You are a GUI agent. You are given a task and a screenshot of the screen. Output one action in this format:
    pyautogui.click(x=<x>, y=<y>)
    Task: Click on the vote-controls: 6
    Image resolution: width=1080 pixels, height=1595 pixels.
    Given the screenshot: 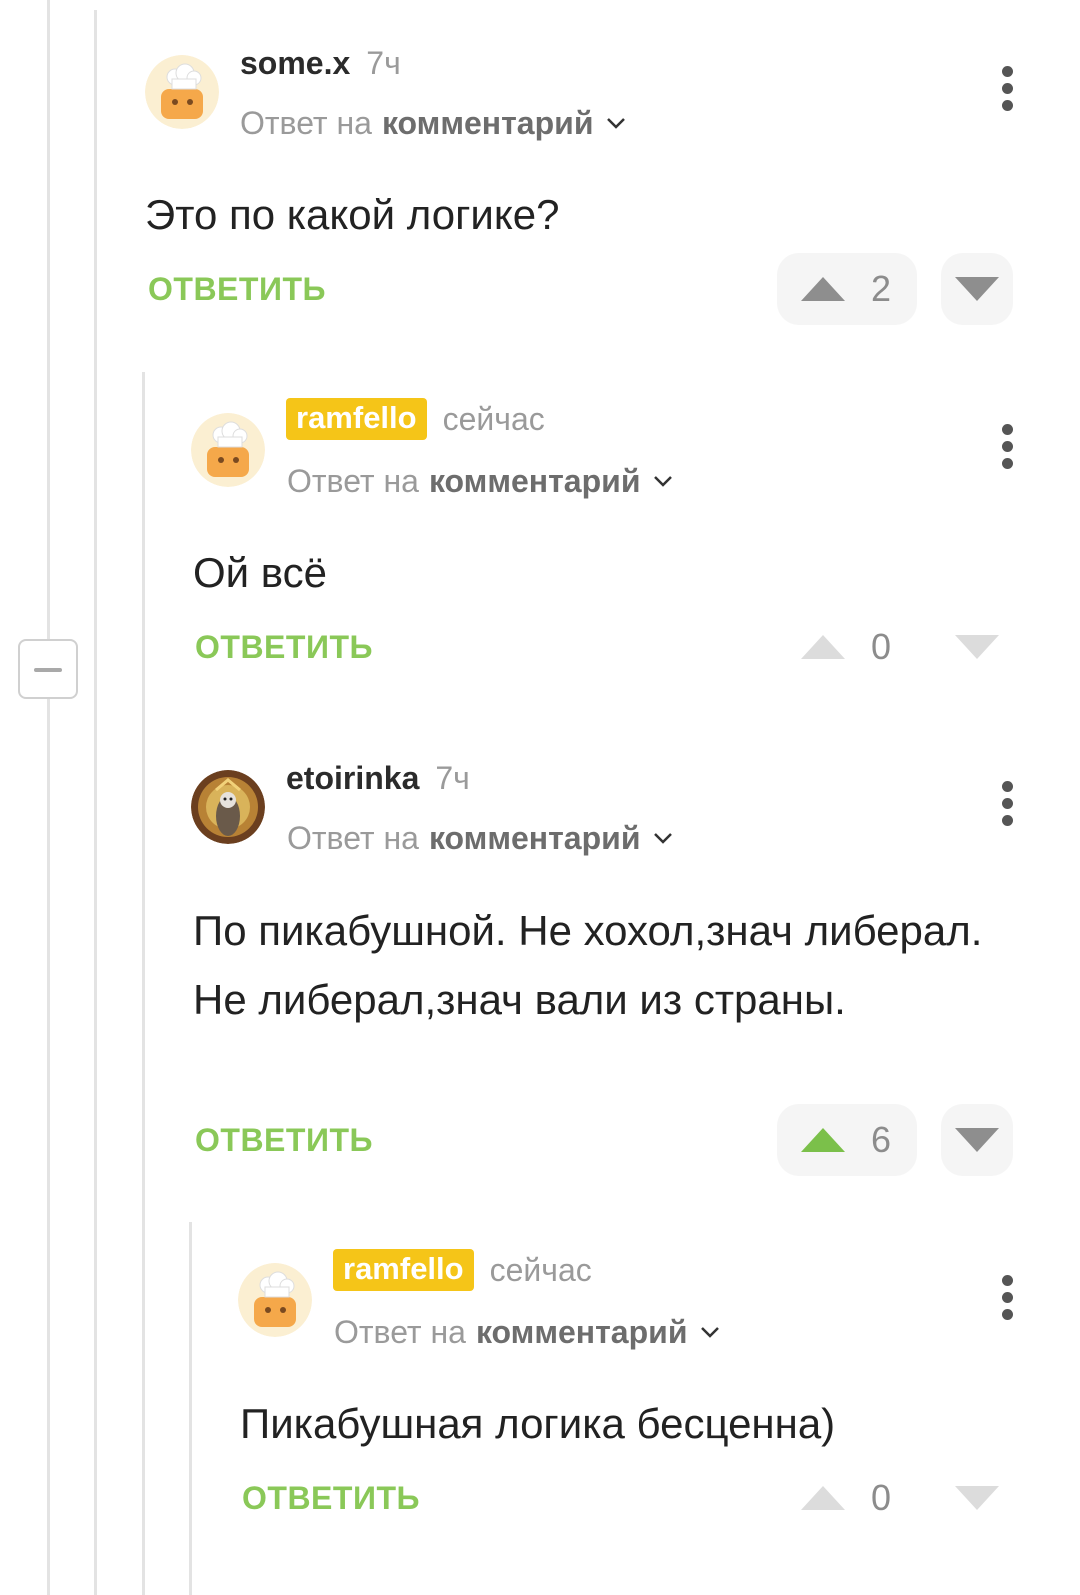 What is the action you would take?
    pyautogui.click(x=895, y=1140)
    